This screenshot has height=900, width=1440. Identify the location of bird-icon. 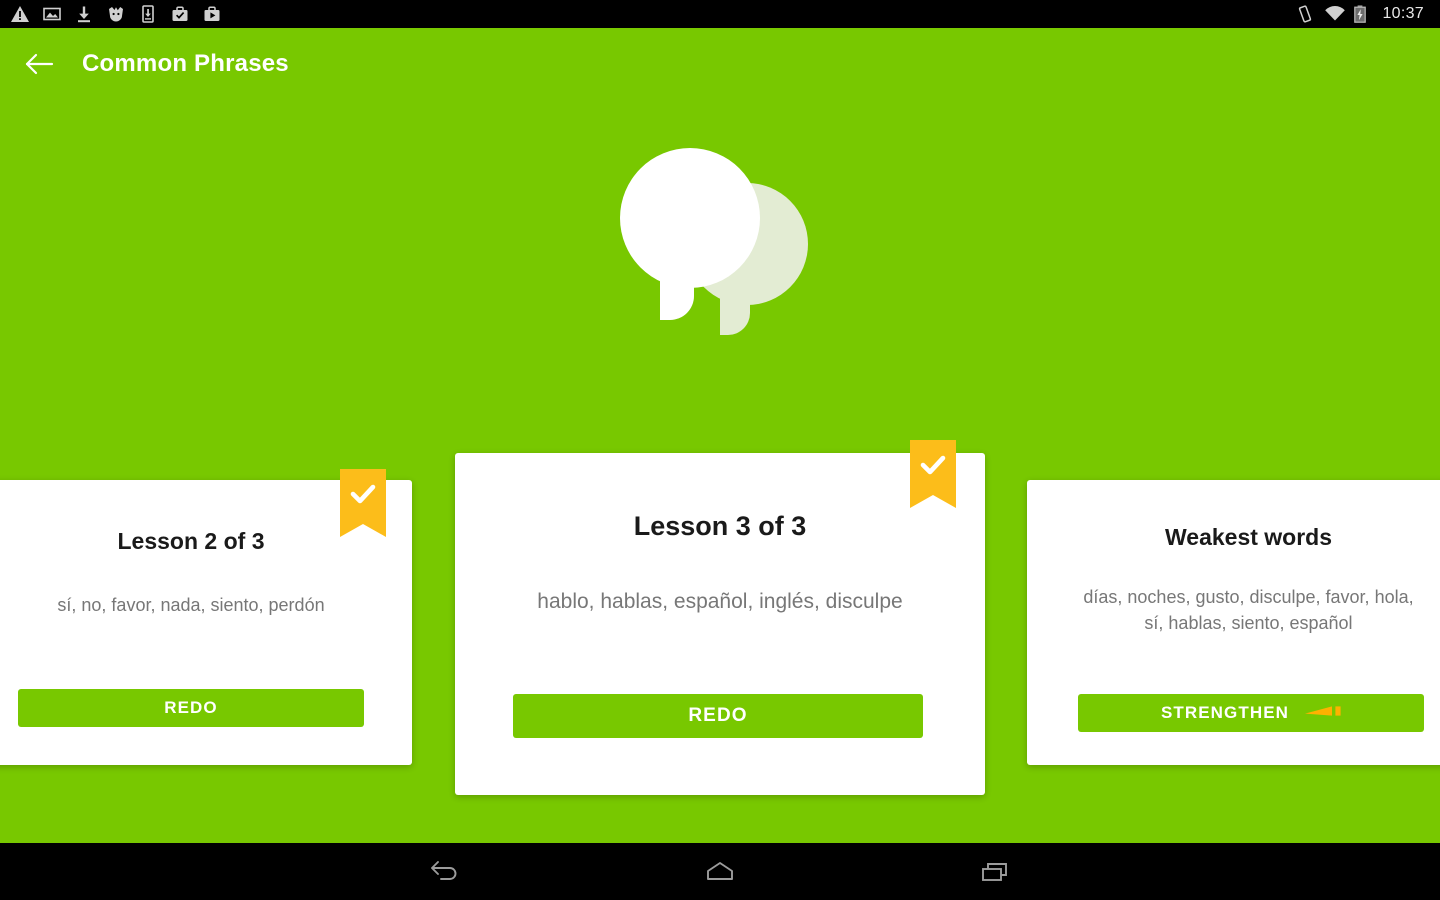
(116, 14).